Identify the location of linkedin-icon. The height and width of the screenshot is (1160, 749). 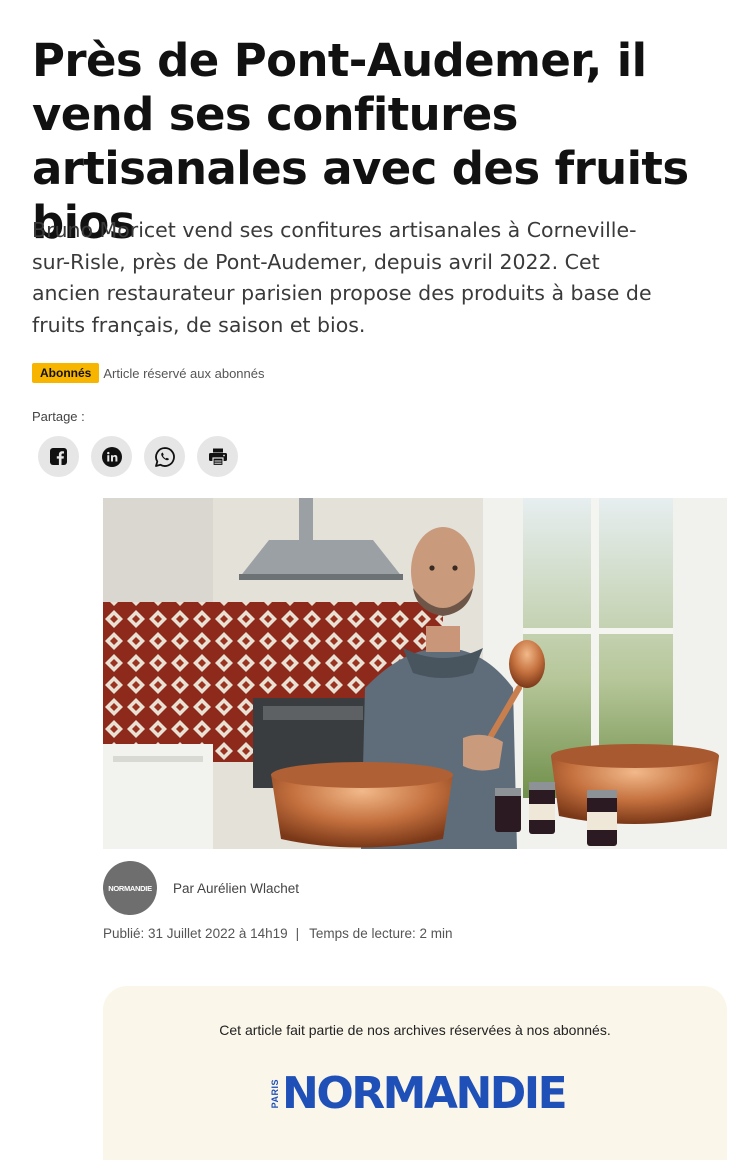
(111, 456).